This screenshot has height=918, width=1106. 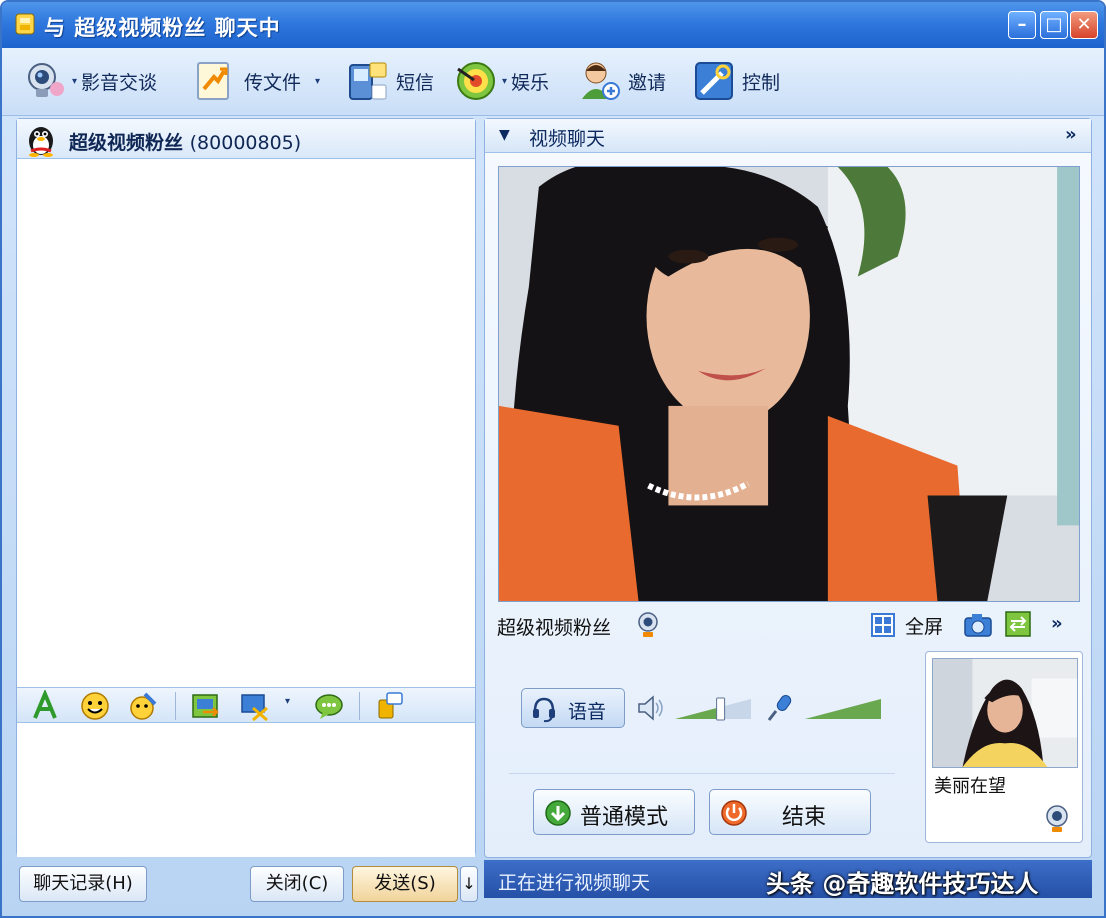 What do you see at coordinates (924, 625) in the screenshot?
I see `fullscreen-button: 全屏` at bounding box center [924, 625].